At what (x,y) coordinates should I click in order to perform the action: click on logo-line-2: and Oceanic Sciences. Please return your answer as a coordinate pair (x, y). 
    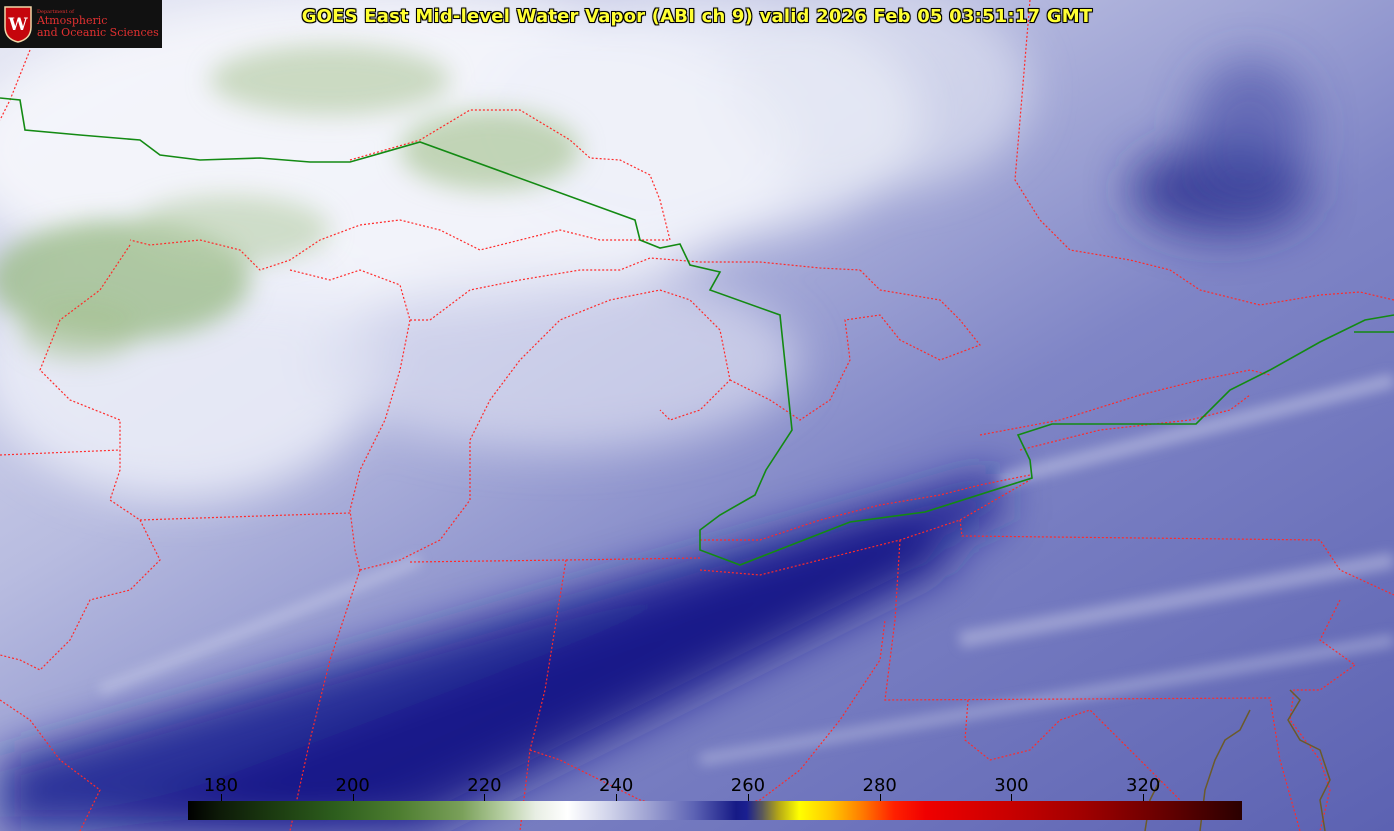
    Looking at the image, I should click on (98, 32).